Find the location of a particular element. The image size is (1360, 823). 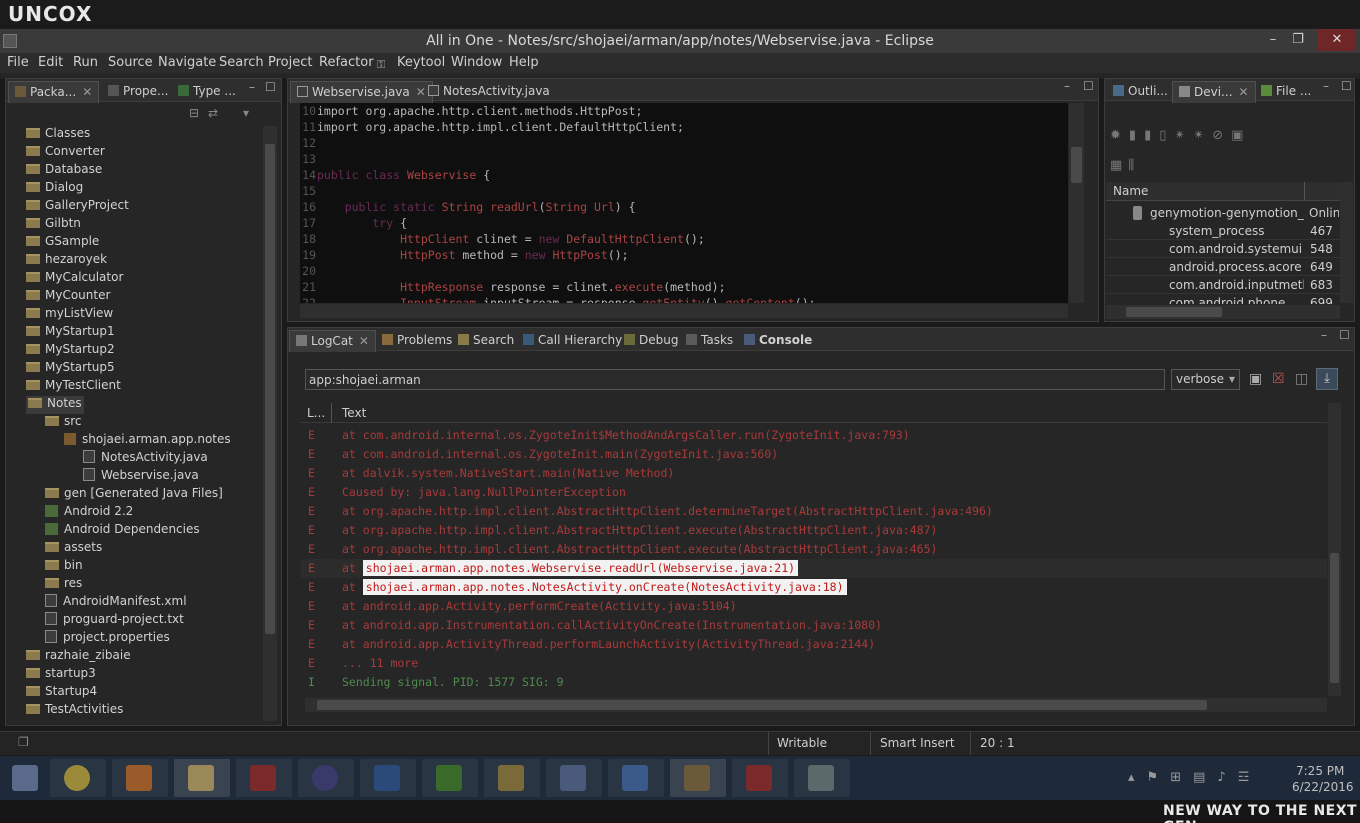

clock-time: 7:25 PM is located at coordinates (1320, 771).